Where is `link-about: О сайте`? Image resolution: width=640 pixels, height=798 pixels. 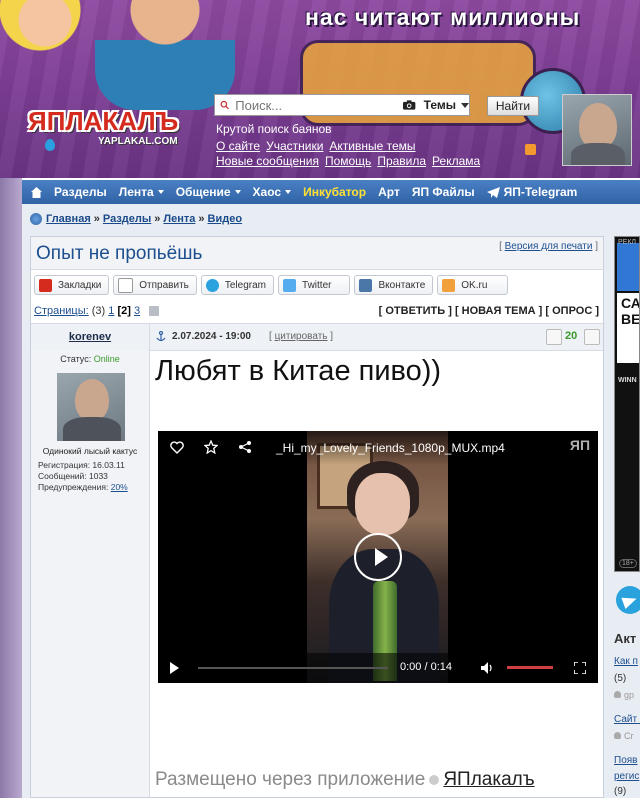
link-about: О сайте is located at coordinates (238, 146).